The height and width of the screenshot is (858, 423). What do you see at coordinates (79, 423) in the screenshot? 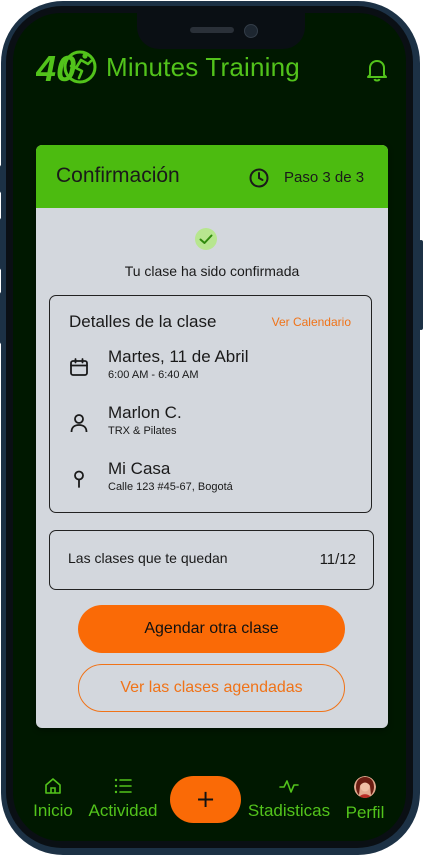
I see `user-icon` at bounding box center [79, 423].